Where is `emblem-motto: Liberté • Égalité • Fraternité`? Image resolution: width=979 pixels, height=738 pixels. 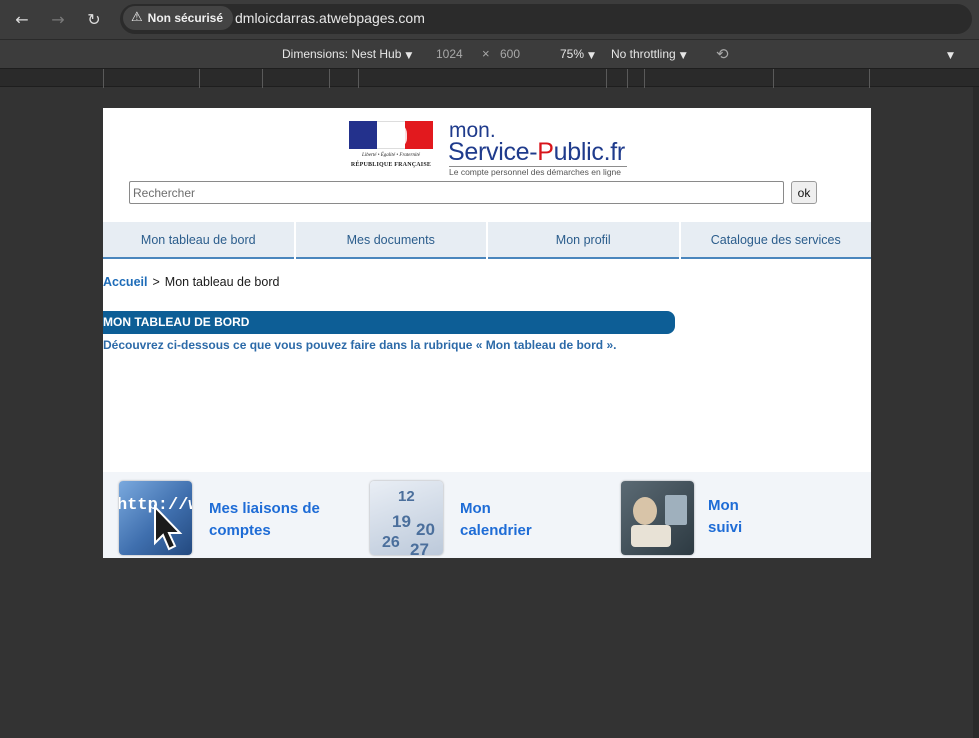
emblem-motto: Liberté • Égalité • Fraternité is located at coordinates (391, 155).